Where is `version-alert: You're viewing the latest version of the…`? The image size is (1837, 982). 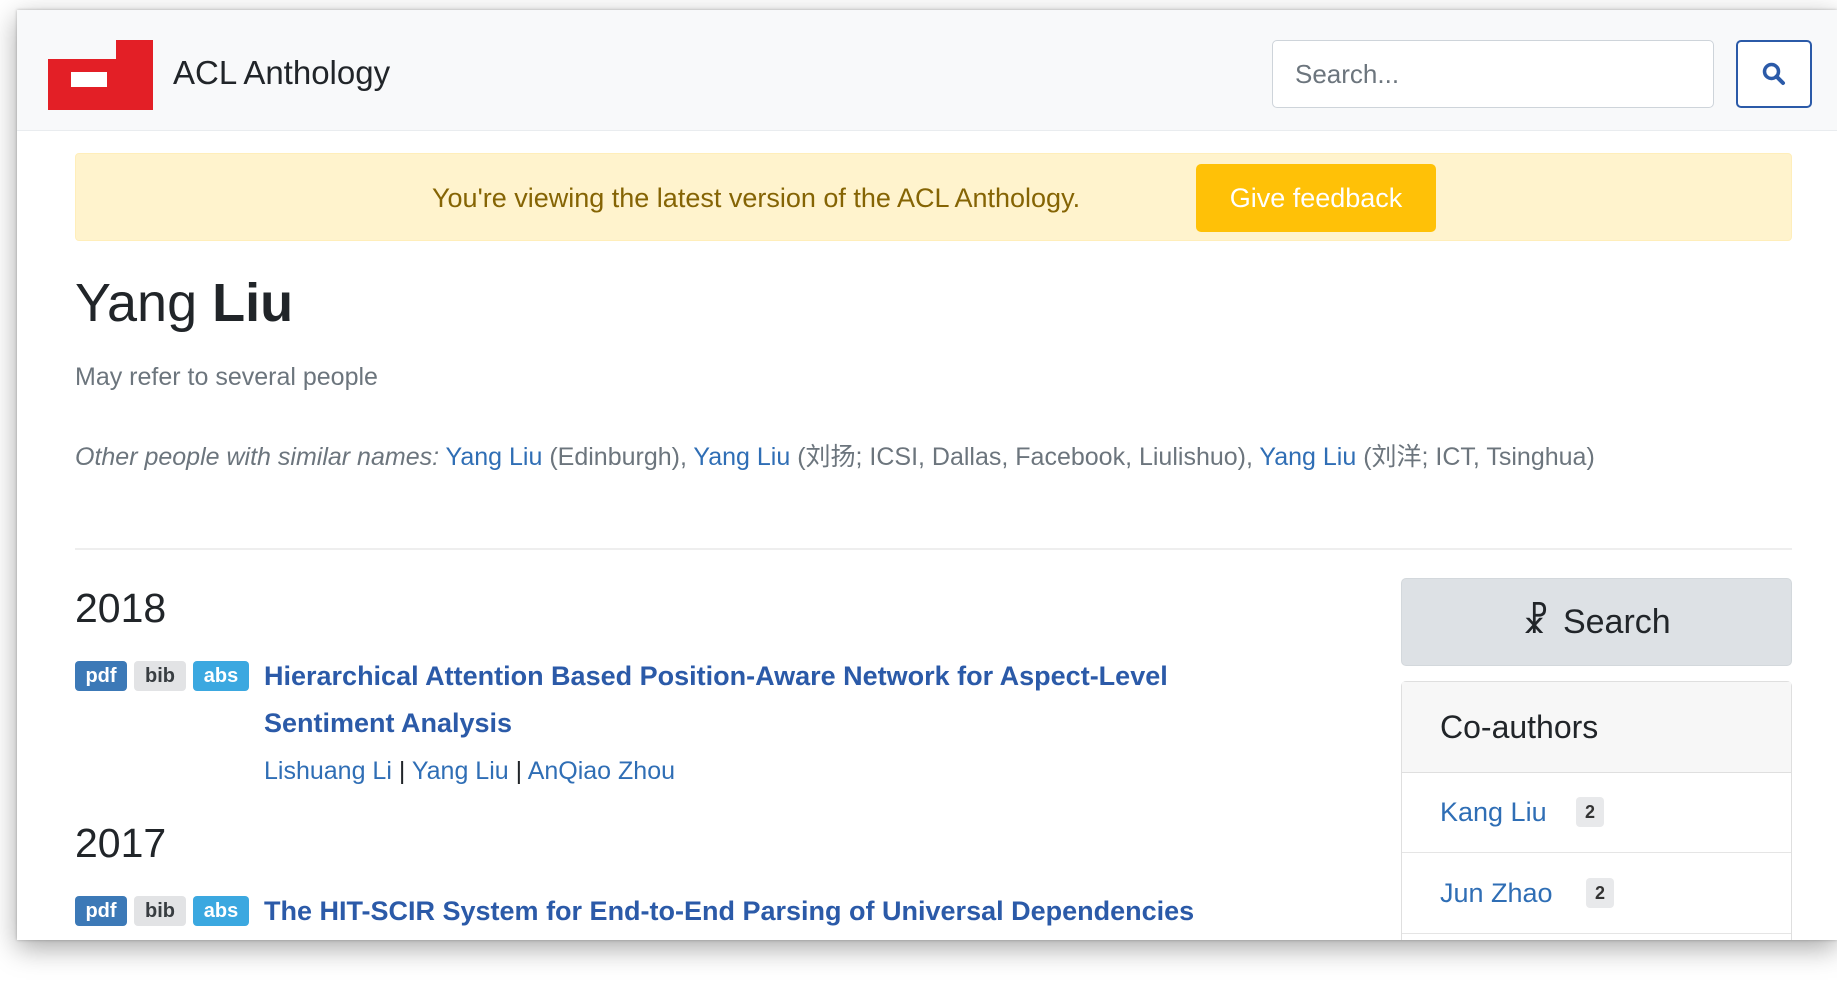 version-alert: You're viewing the latest version of the… is located at coordinates (933, 197).